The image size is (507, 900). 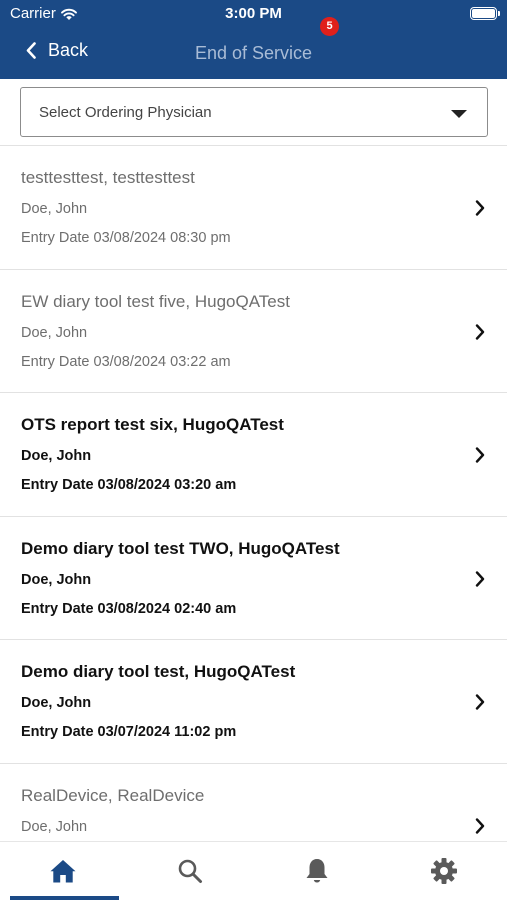 What do you see at coordinates (485, 13) in the screenshot?
I see `battery-icon` at bounding box center [485, 13].